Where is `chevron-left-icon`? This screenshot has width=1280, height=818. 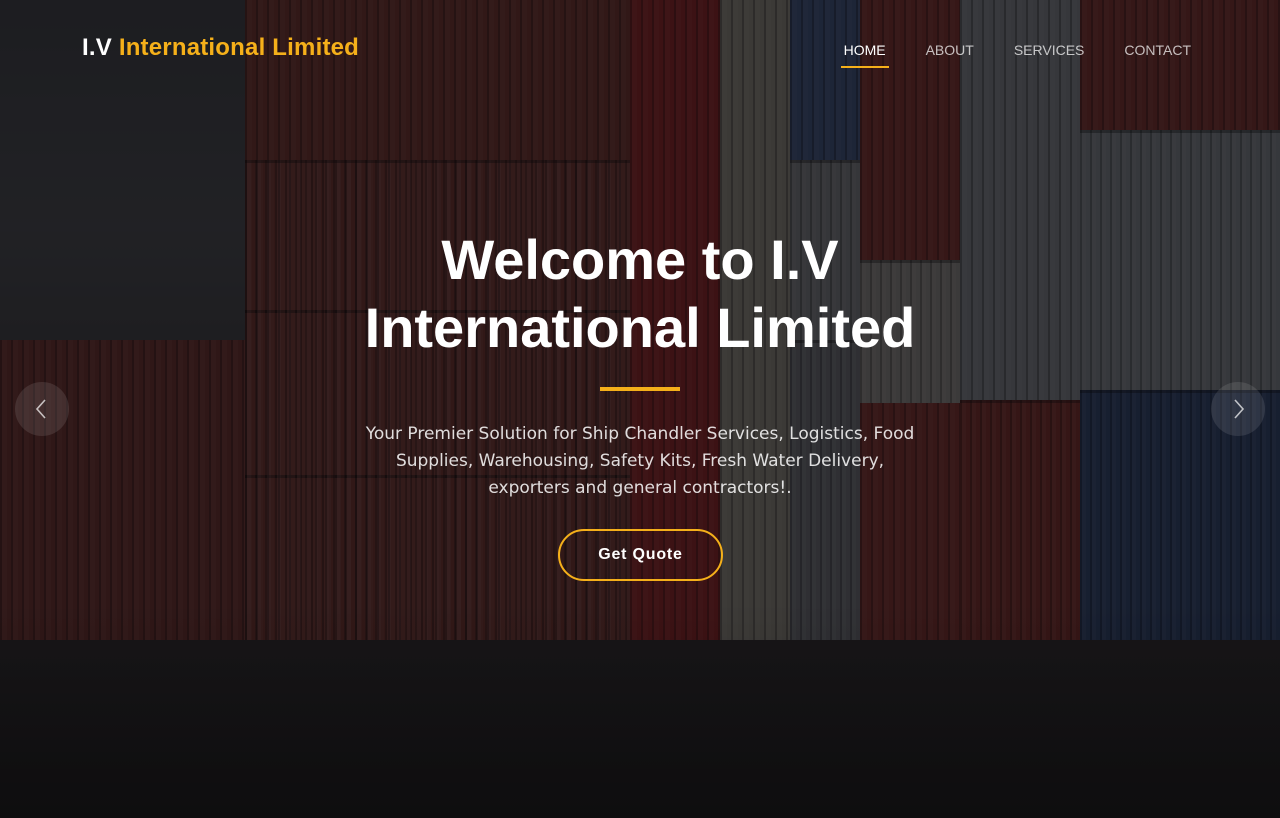 chevron-left-icon is located at coordinates (40, 409).